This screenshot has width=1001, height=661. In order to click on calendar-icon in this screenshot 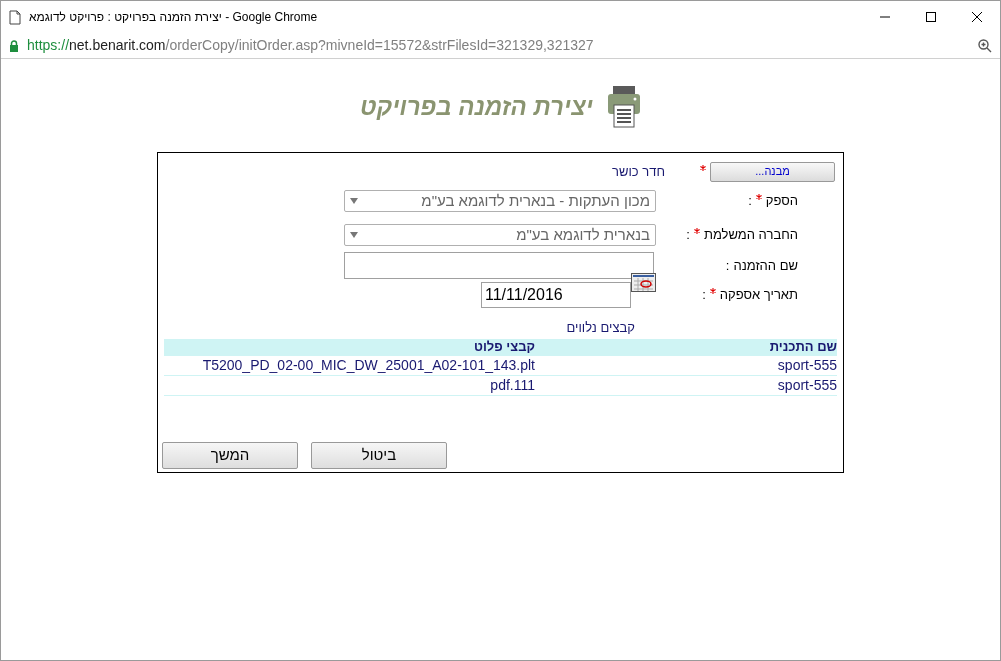, I will do `click(643, 282)`.